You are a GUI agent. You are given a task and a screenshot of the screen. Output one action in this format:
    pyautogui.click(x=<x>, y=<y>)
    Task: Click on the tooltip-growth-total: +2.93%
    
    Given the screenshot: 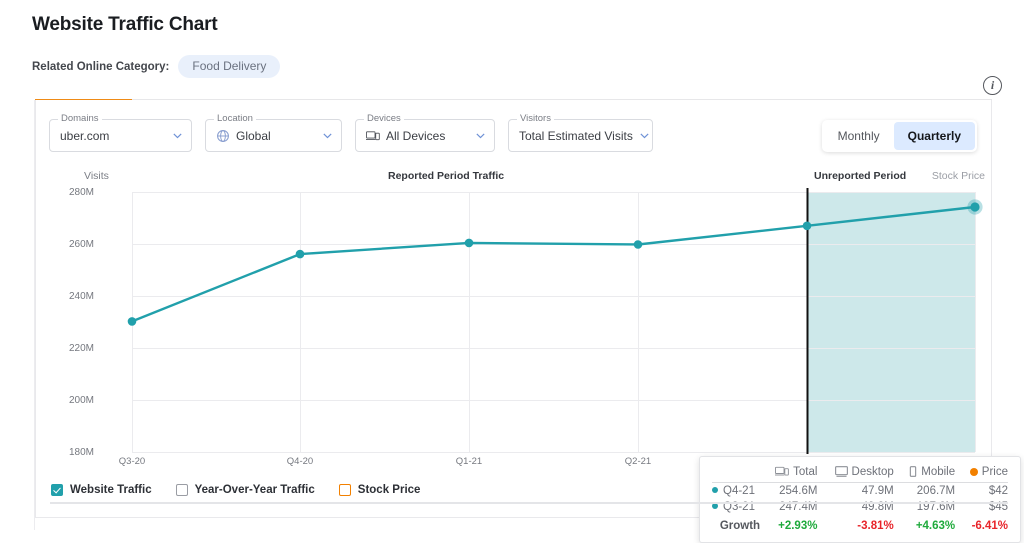 What is the action you would take?
    pyautogui.click(x=798, y=526)
    